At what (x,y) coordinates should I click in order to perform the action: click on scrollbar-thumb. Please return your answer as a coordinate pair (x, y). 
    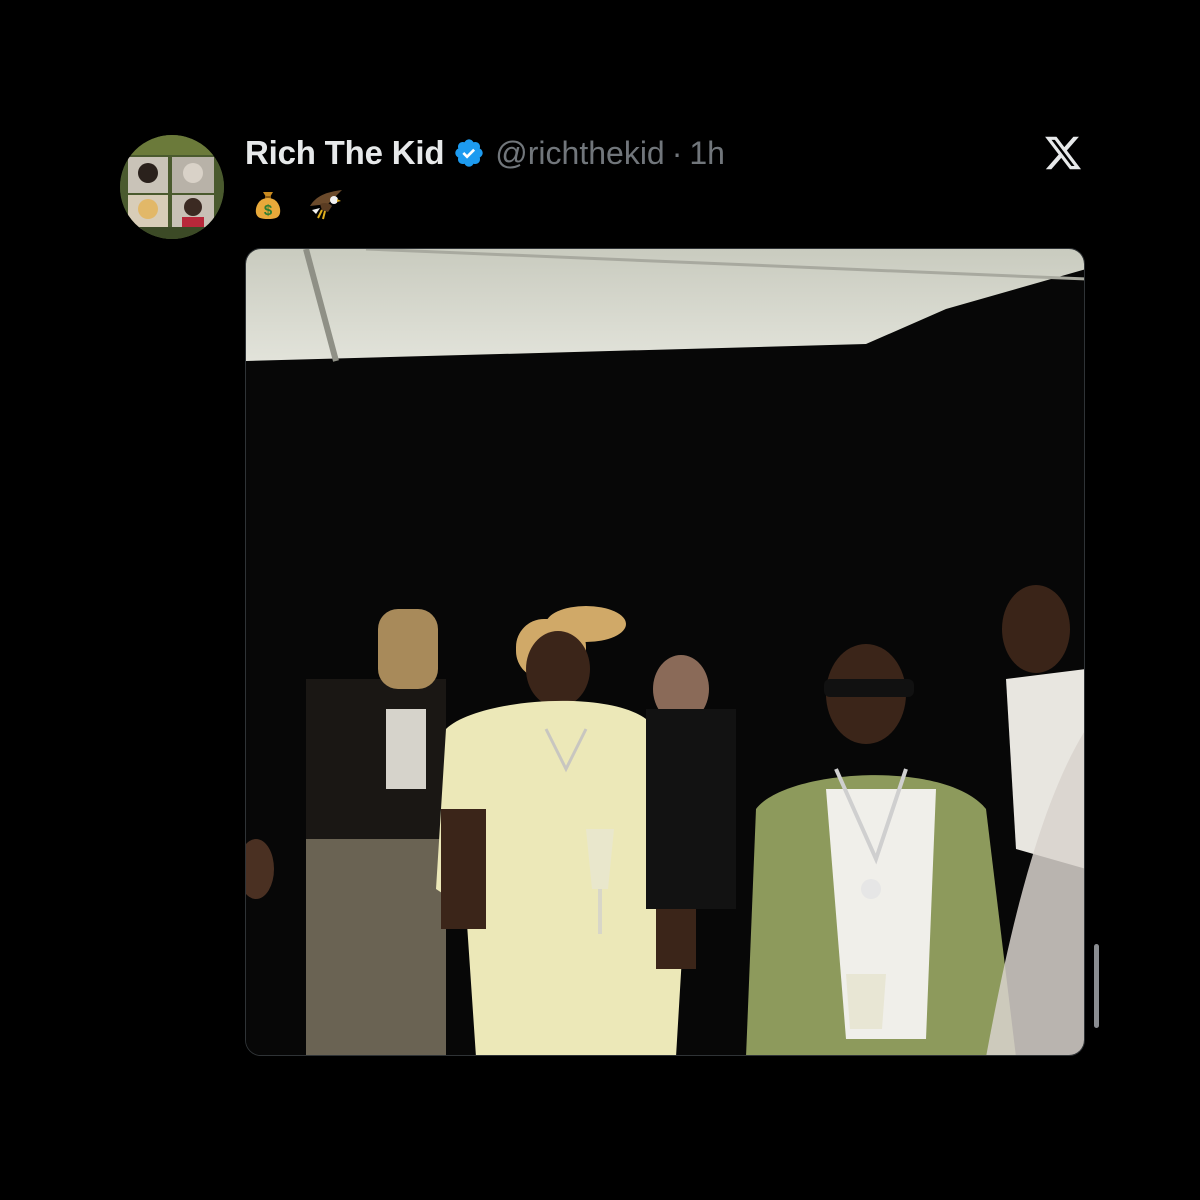
    Looking at the image, I should click on (1096, 986).